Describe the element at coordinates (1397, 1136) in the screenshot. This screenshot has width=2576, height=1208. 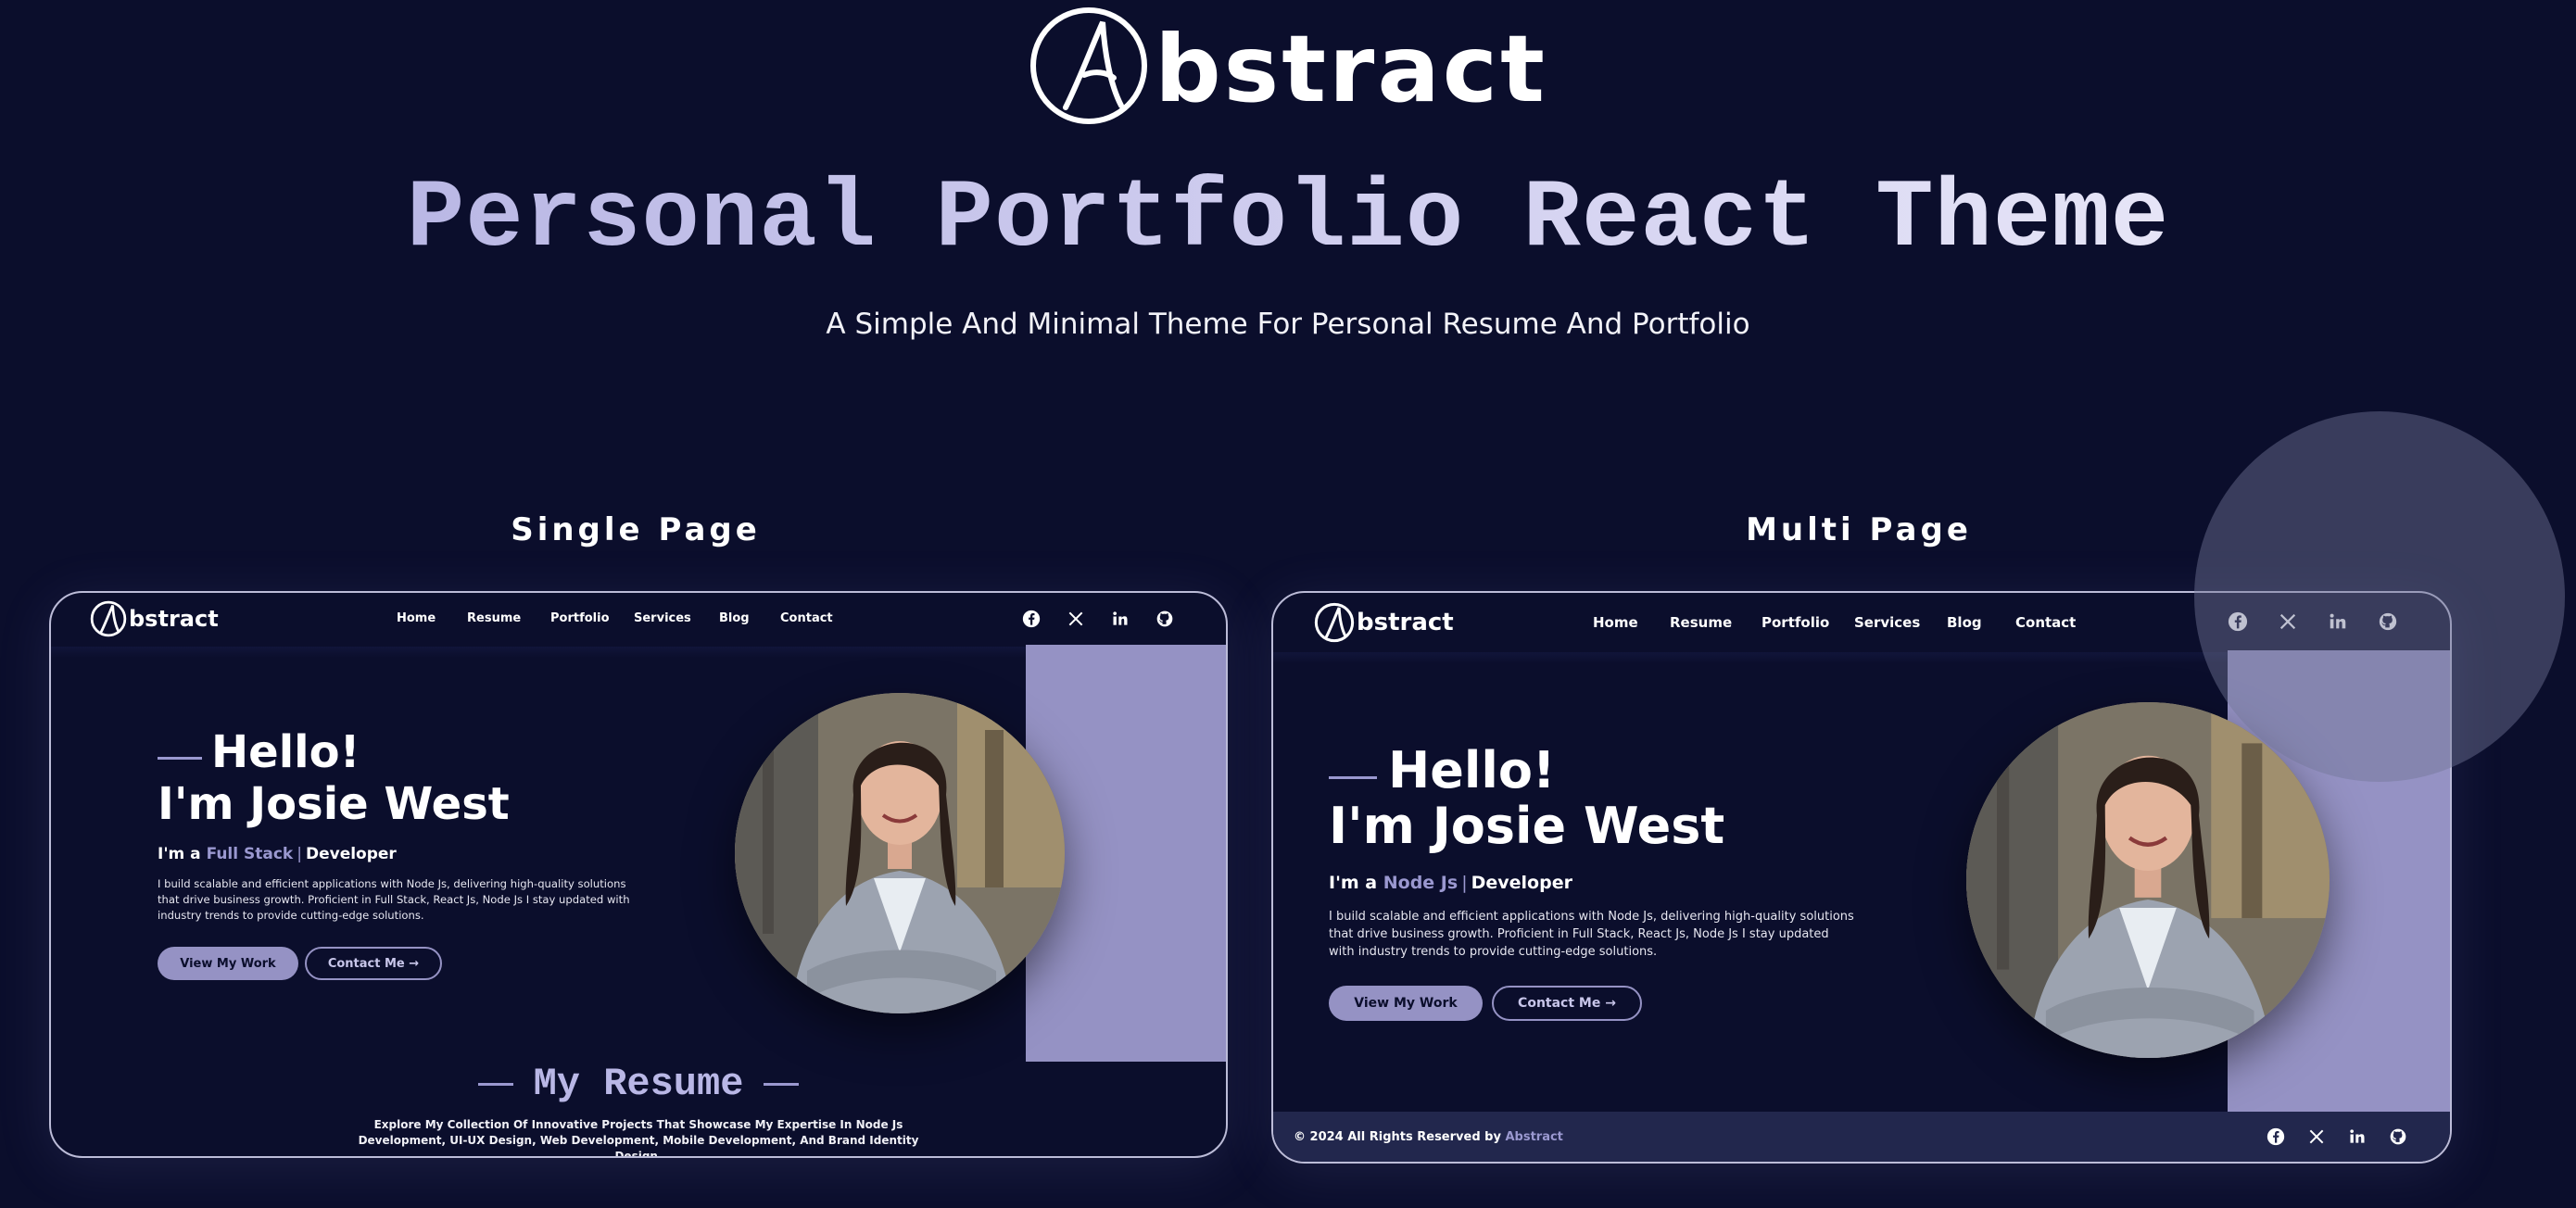
I see `copyright-text: © 2024 All Rights Reserved by` at that location.